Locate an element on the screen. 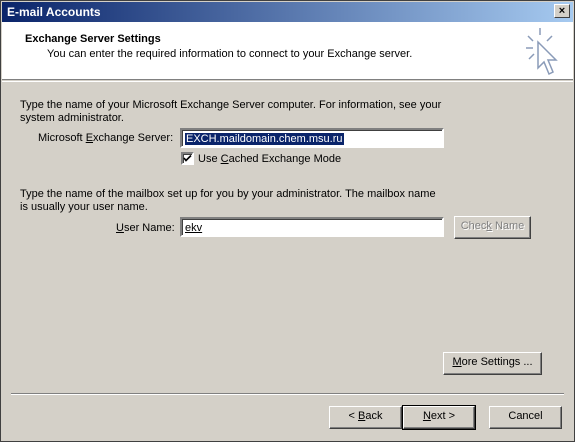 The width and height of the screenshot is (575, 442). window-title: E-mail Accounts is located at coordinates (54, 12).